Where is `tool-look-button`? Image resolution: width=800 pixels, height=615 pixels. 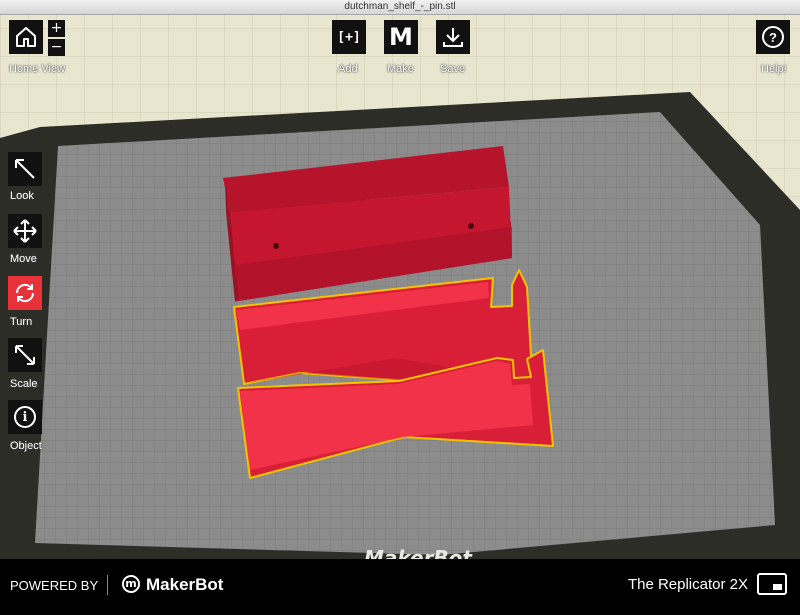
tool-look-button is located at coordinates (25, 169).